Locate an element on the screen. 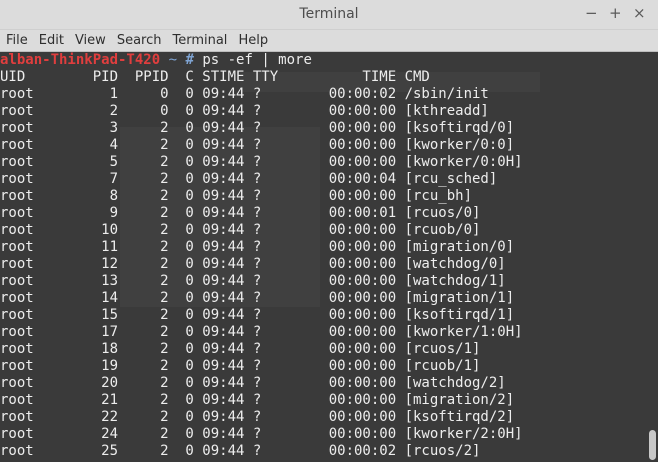  window-title: Terminal is located at coordinates (329, 14).